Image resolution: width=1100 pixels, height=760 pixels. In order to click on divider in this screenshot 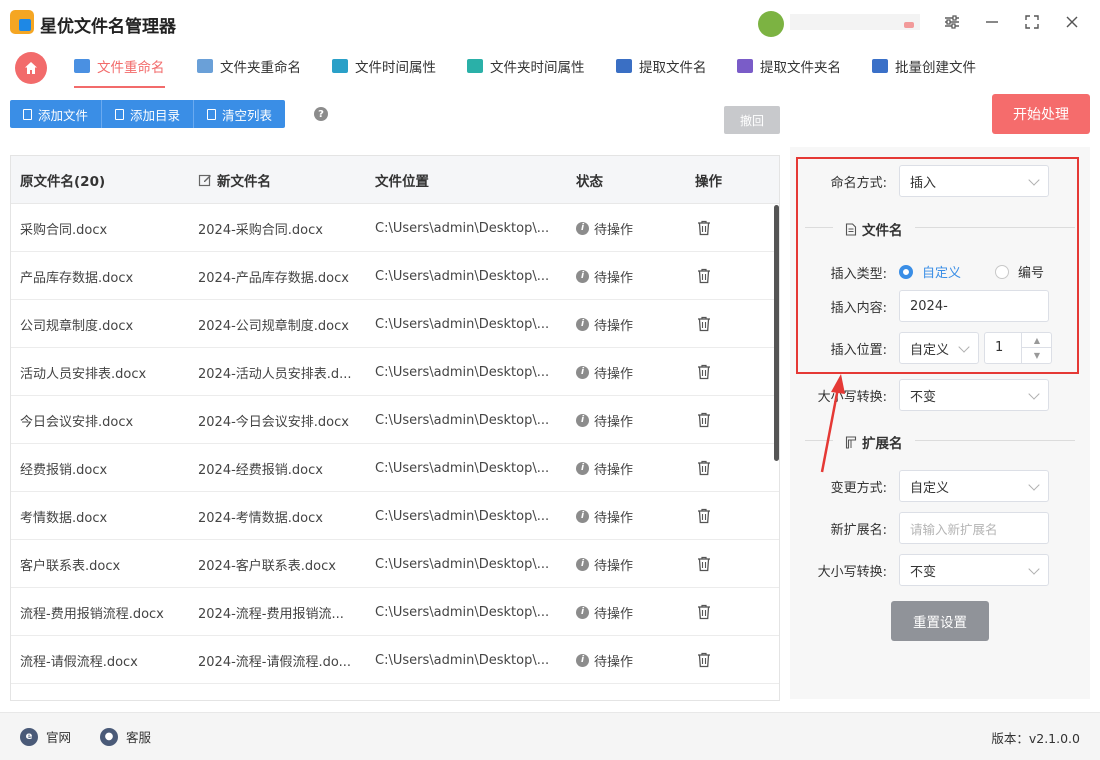, I will do `click(819, 440)`.